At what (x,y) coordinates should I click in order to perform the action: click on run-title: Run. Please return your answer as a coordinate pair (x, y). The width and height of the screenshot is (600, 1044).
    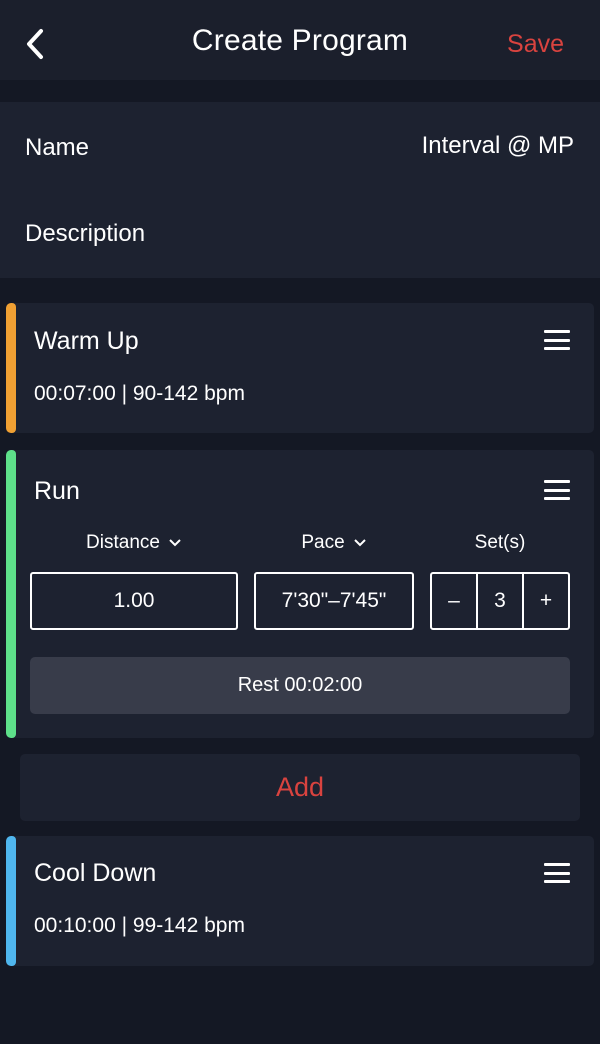
    Looking at the image, I should click on (57, 491).